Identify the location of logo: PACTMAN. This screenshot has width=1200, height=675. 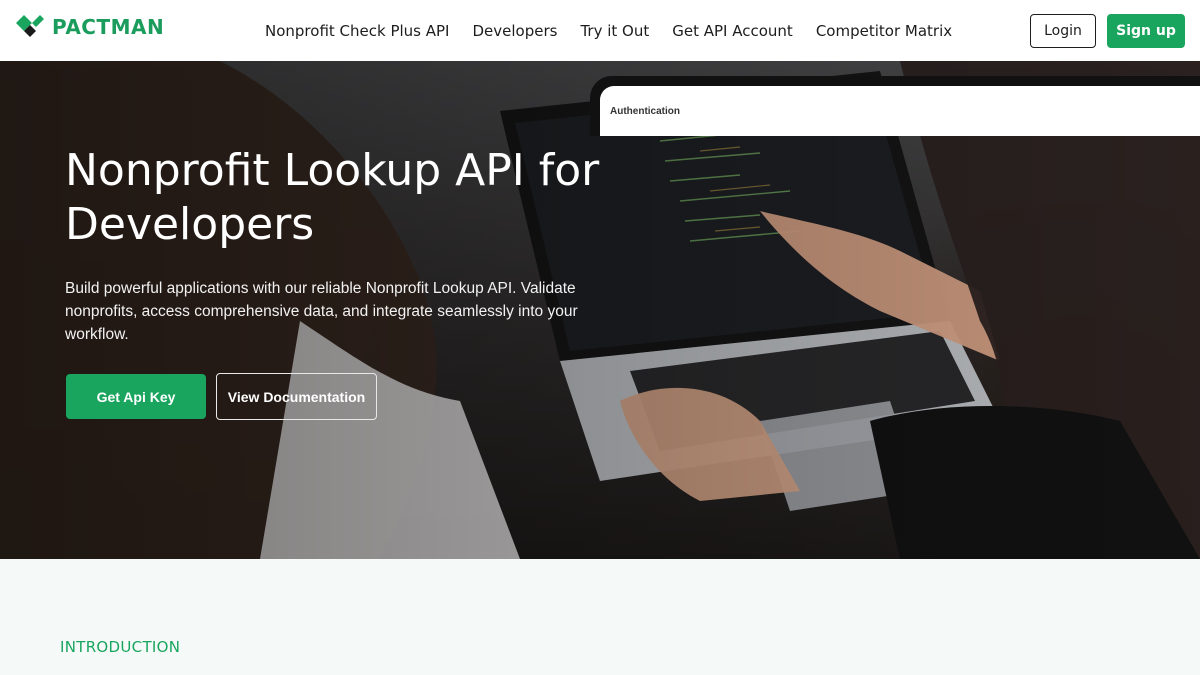
(89, 27).